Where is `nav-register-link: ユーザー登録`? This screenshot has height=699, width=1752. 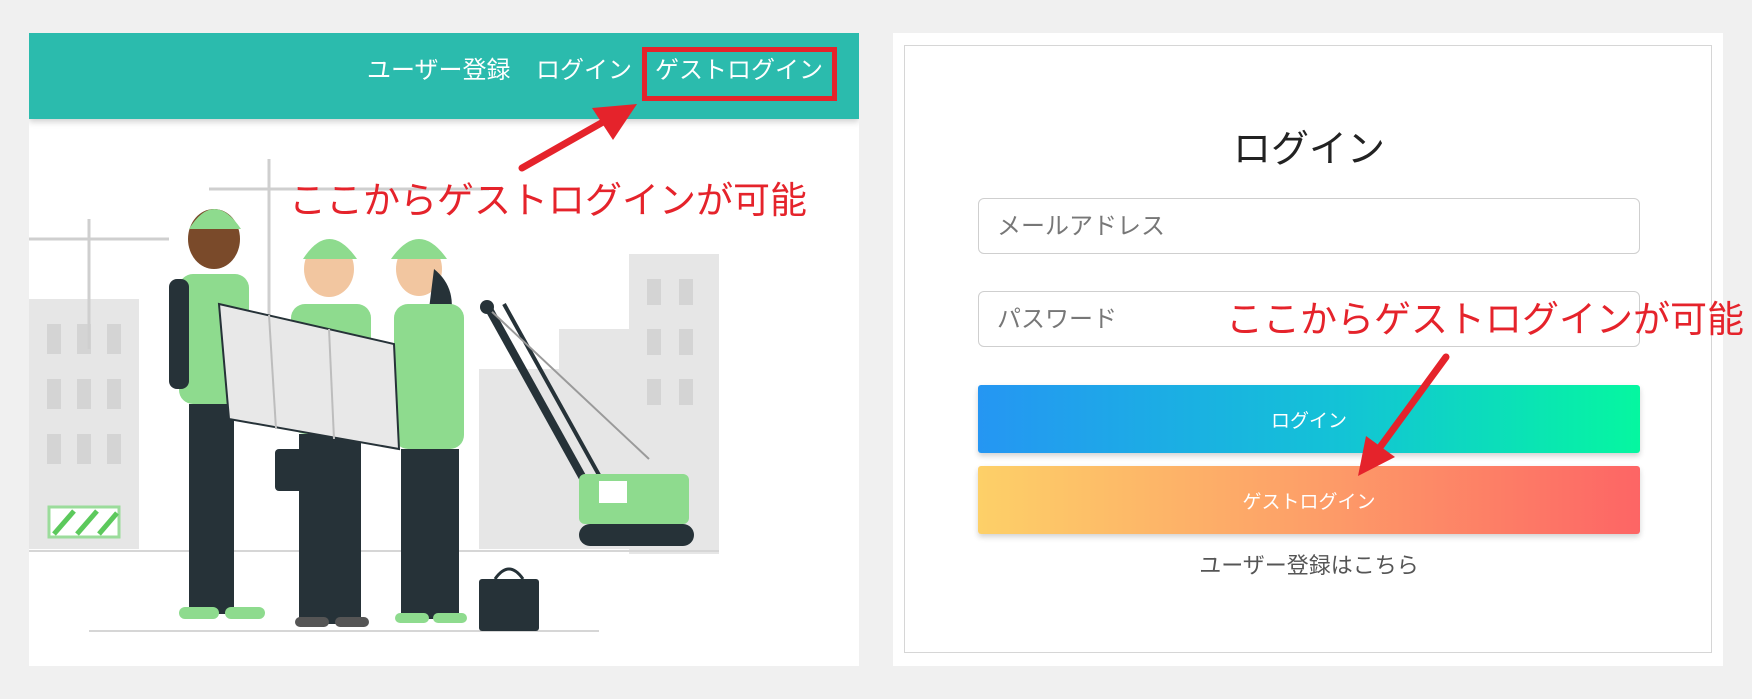
nav-register-link: ユーザー登録 is located at coordinates (439, 70).